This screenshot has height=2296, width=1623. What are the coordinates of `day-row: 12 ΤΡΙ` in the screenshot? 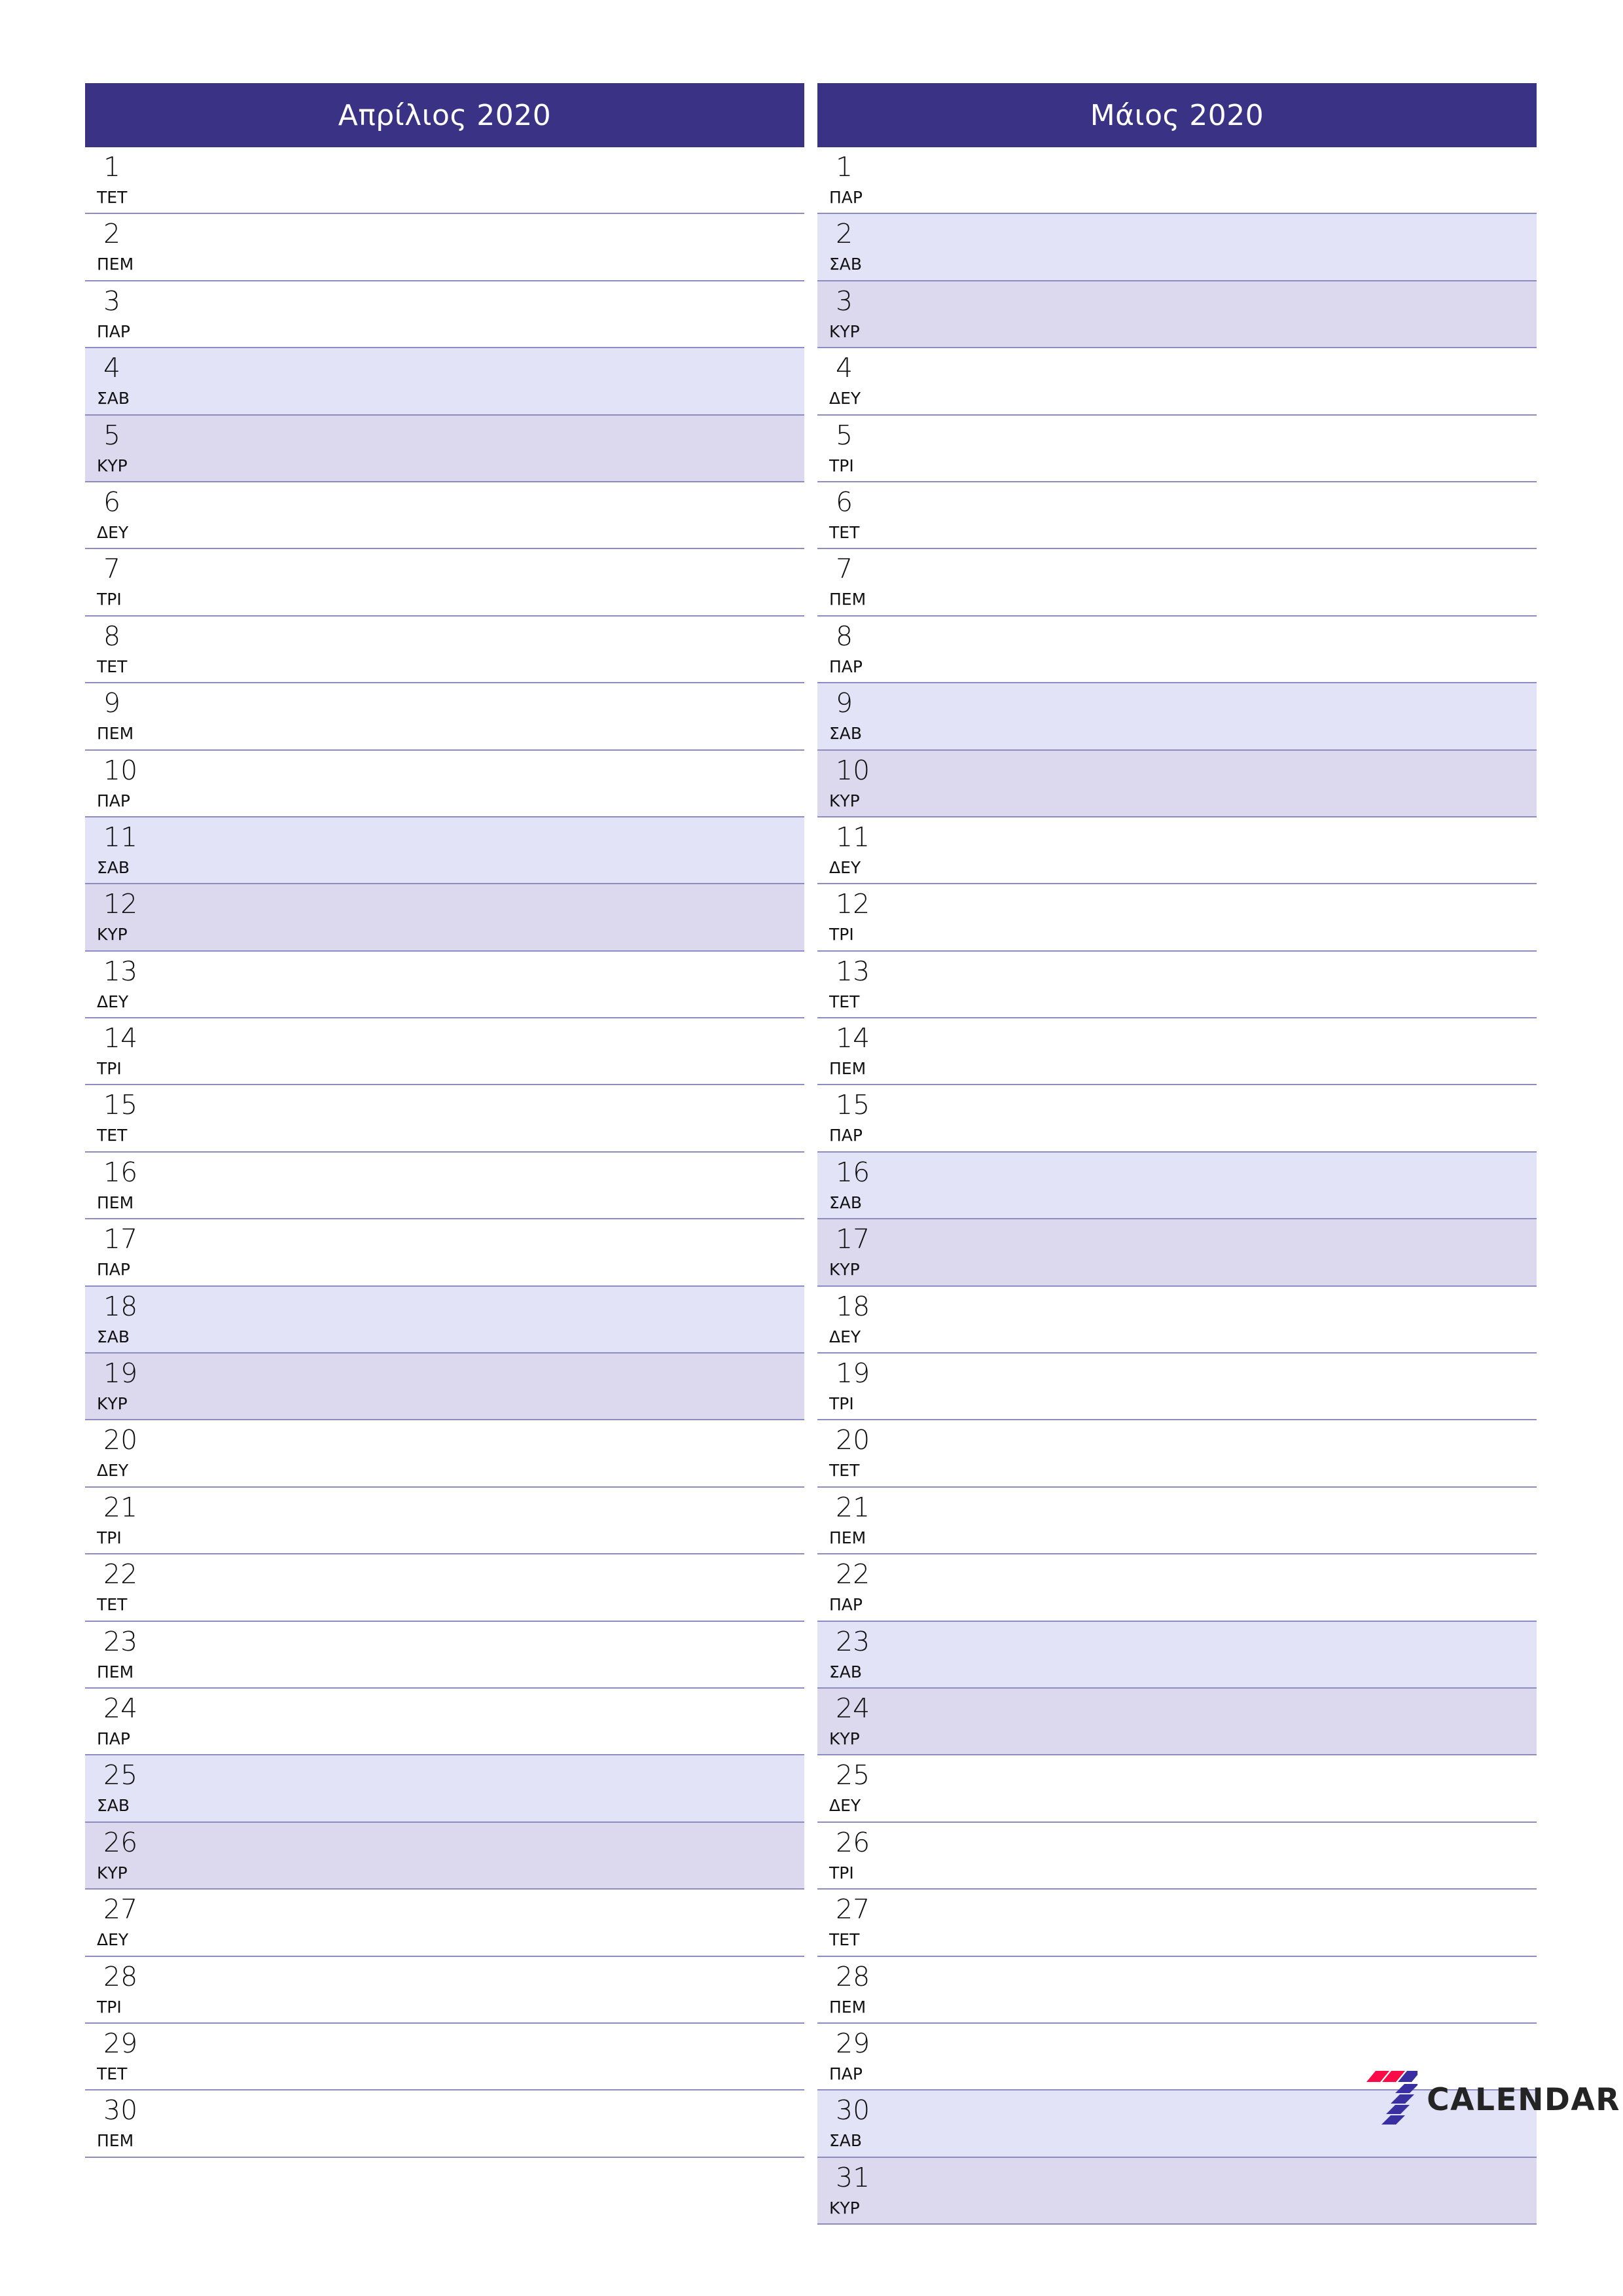 It's located at (1177, 918).